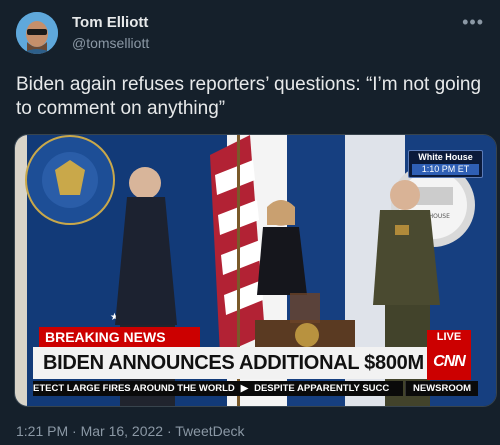  I want to click on ticker-arrow-icon: ▶, so click(244, 388).